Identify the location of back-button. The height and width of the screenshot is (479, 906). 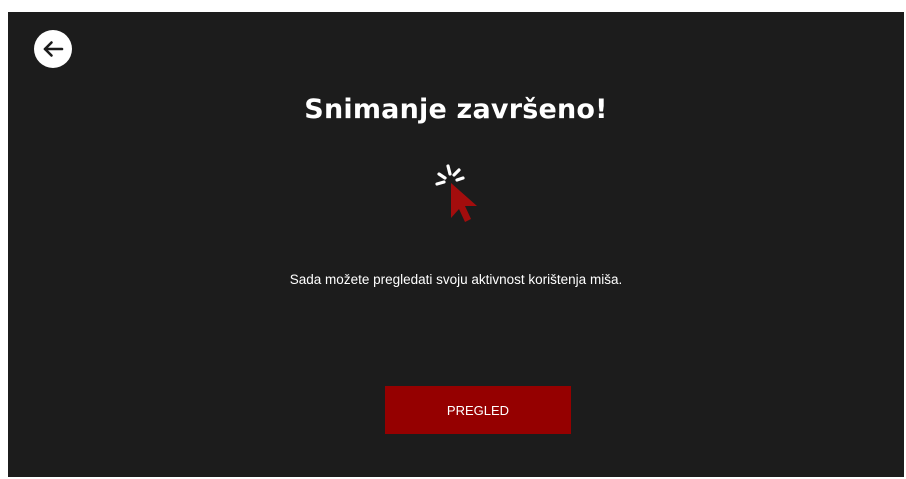
(53, 49).